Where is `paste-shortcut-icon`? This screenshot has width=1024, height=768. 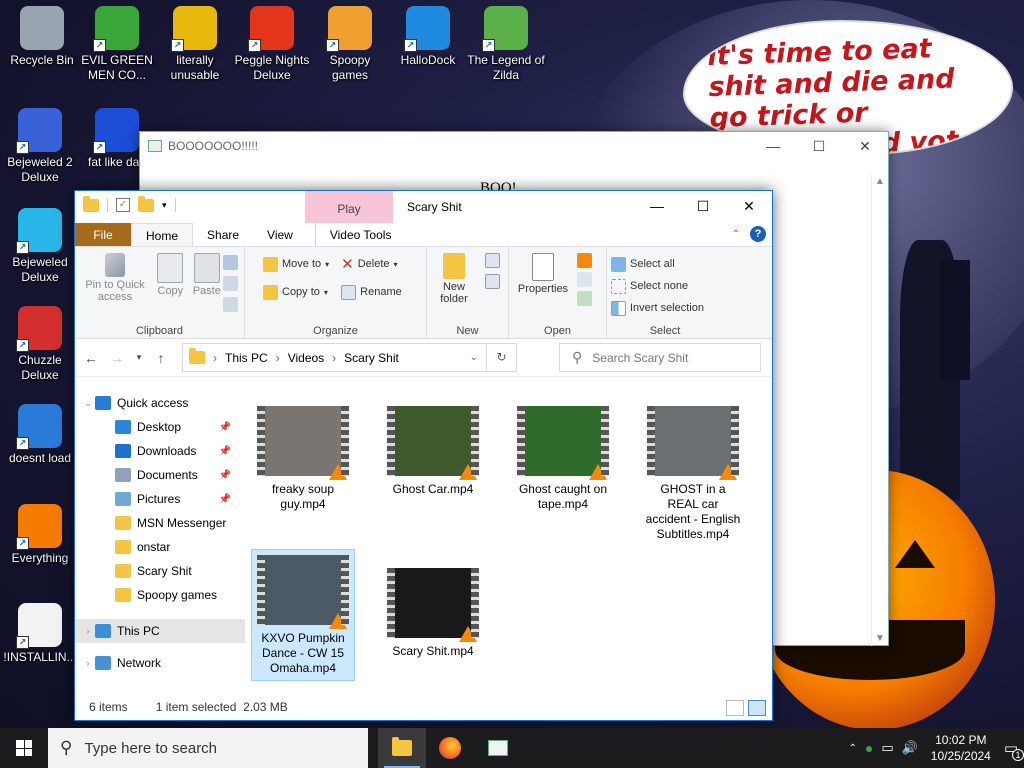
paste-shortcut-icon is located at coordinates (230, 304).